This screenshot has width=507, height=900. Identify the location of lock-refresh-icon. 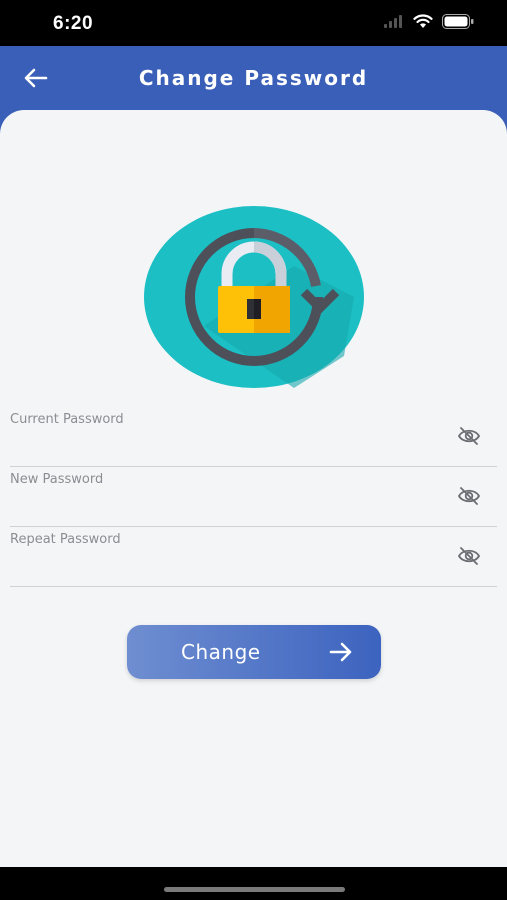
(254, 297).